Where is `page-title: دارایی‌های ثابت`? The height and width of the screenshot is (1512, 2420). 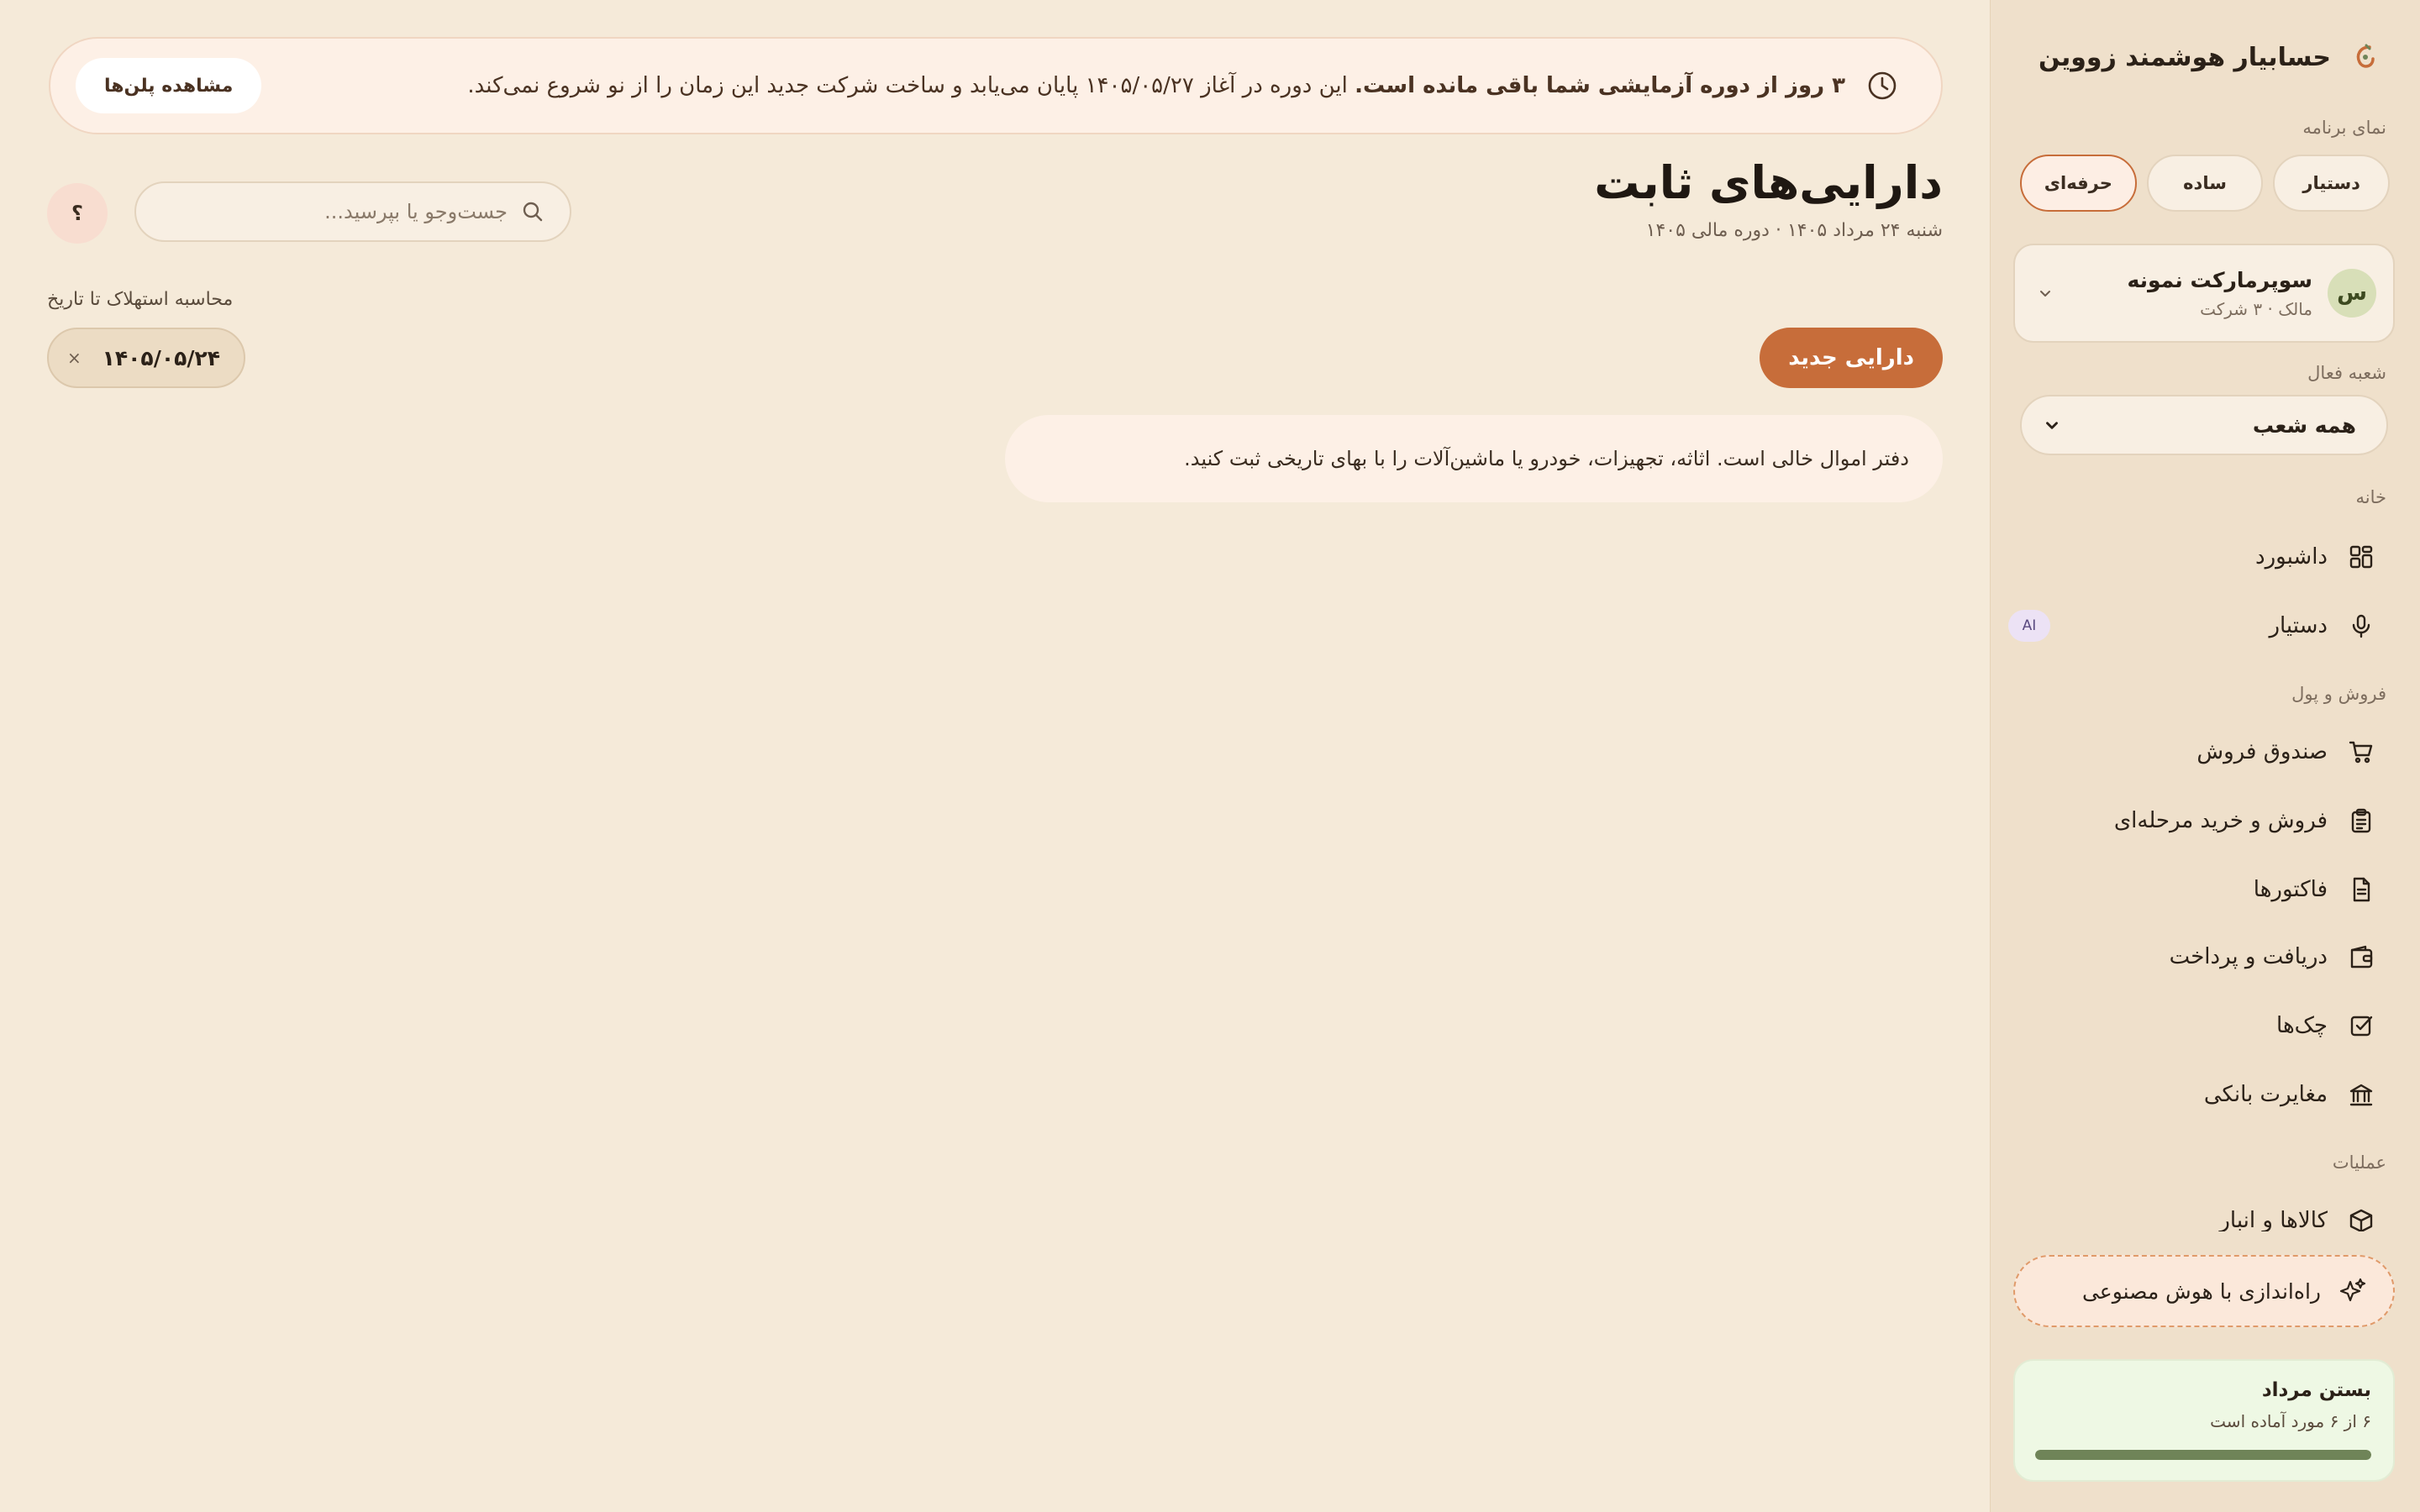
page-title: دارایی‌های ثابت is located at coordinates (1768, 182).